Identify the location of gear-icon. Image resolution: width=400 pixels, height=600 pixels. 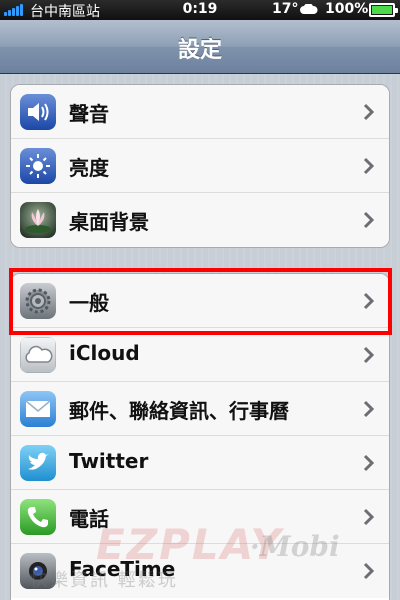
(38, 301).